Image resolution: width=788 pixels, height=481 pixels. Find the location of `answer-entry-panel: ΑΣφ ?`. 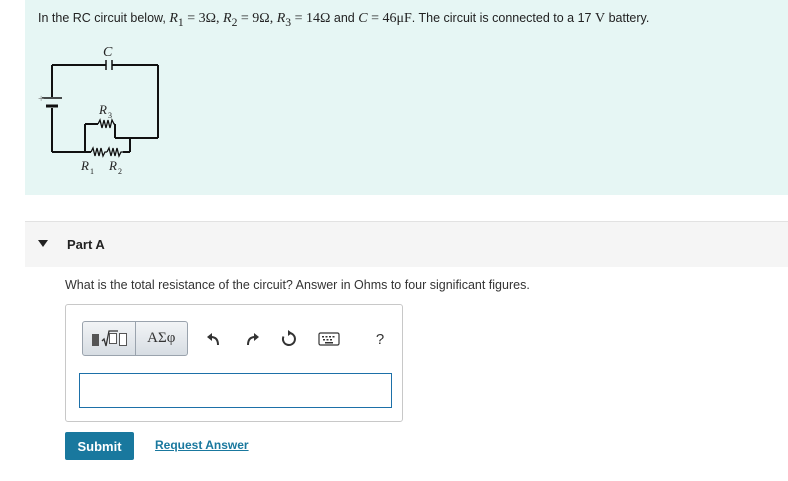

answer-entry-panel: ΑΣφ ? is located at coordinates (234, 363).